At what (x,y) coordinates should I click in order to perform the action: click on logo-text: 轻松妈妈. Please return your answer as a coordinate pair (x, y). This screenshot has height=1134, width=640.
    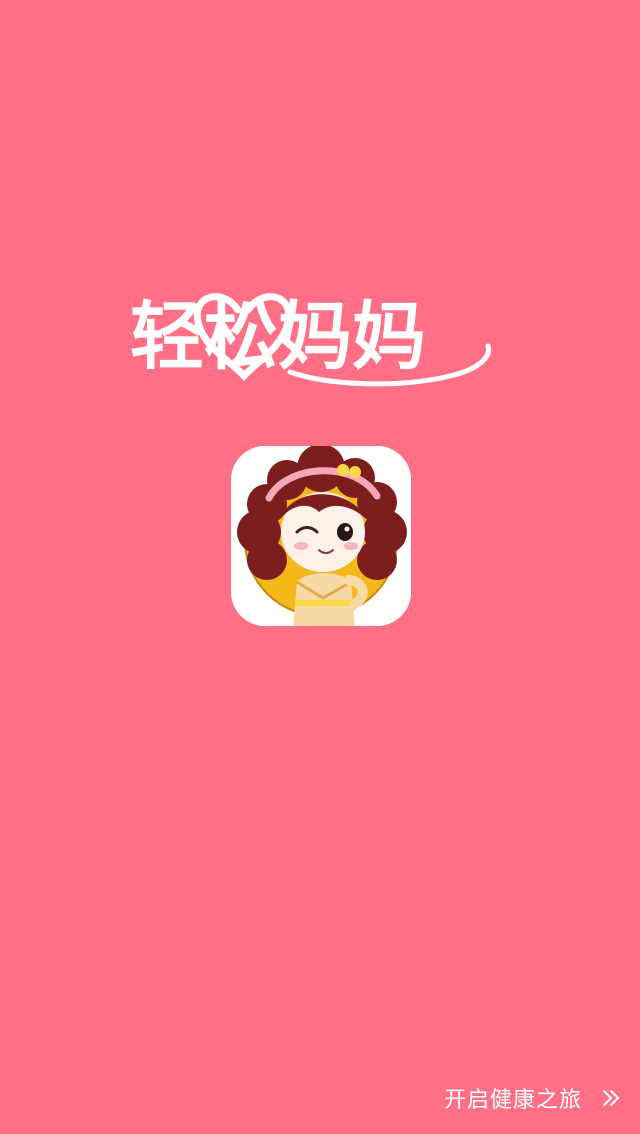
    Looking at the image, I should click on (278, 337).